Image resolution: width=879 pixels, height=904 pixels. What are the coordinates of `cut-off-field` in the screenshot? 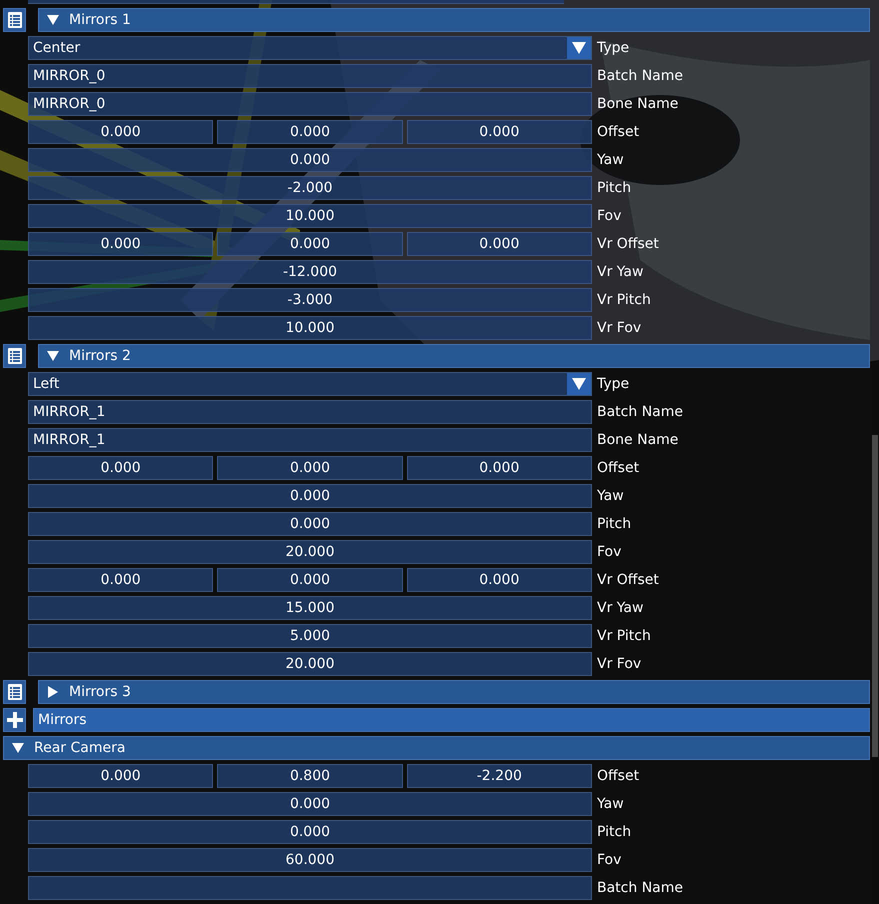 It's located at (296, 2).